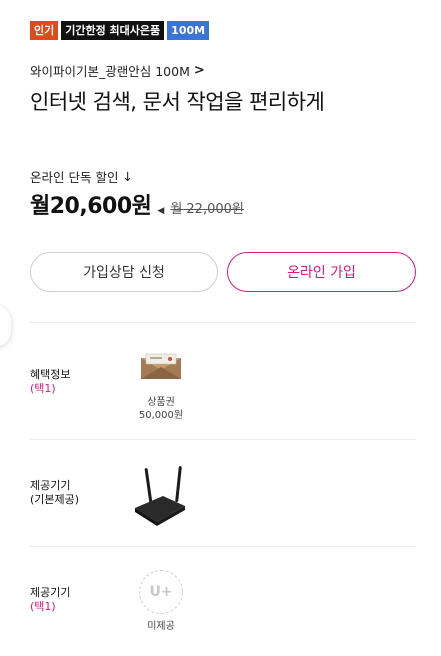 This screenshot has width=441, height=656. Describe the element at coordinates (161, 402) in the screenshot. I see `voucher-name: 상품권` at that location.